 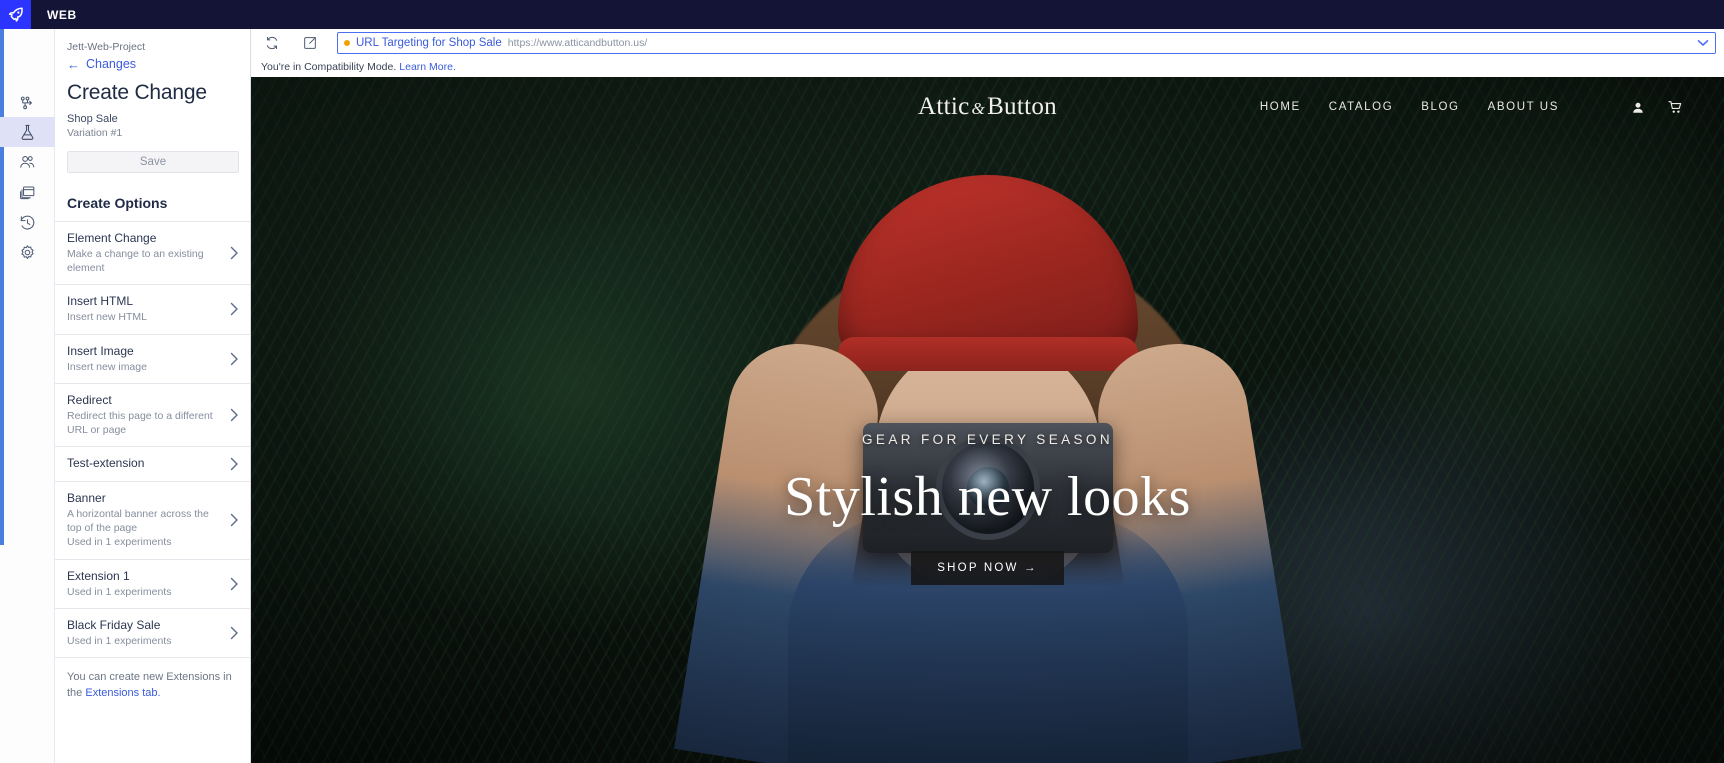 I want to click on chevron-down-icon, so click(x=1703, y=43).